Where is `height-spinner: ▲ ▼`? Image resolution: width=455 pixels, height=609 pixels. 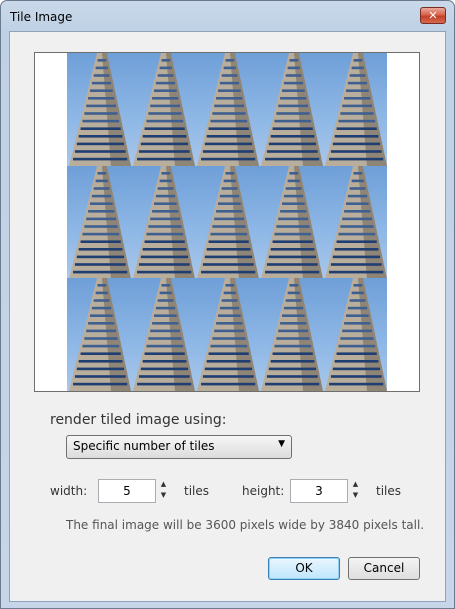 height-spinner: ▲ ▼ is located at coordinates (355, 490).